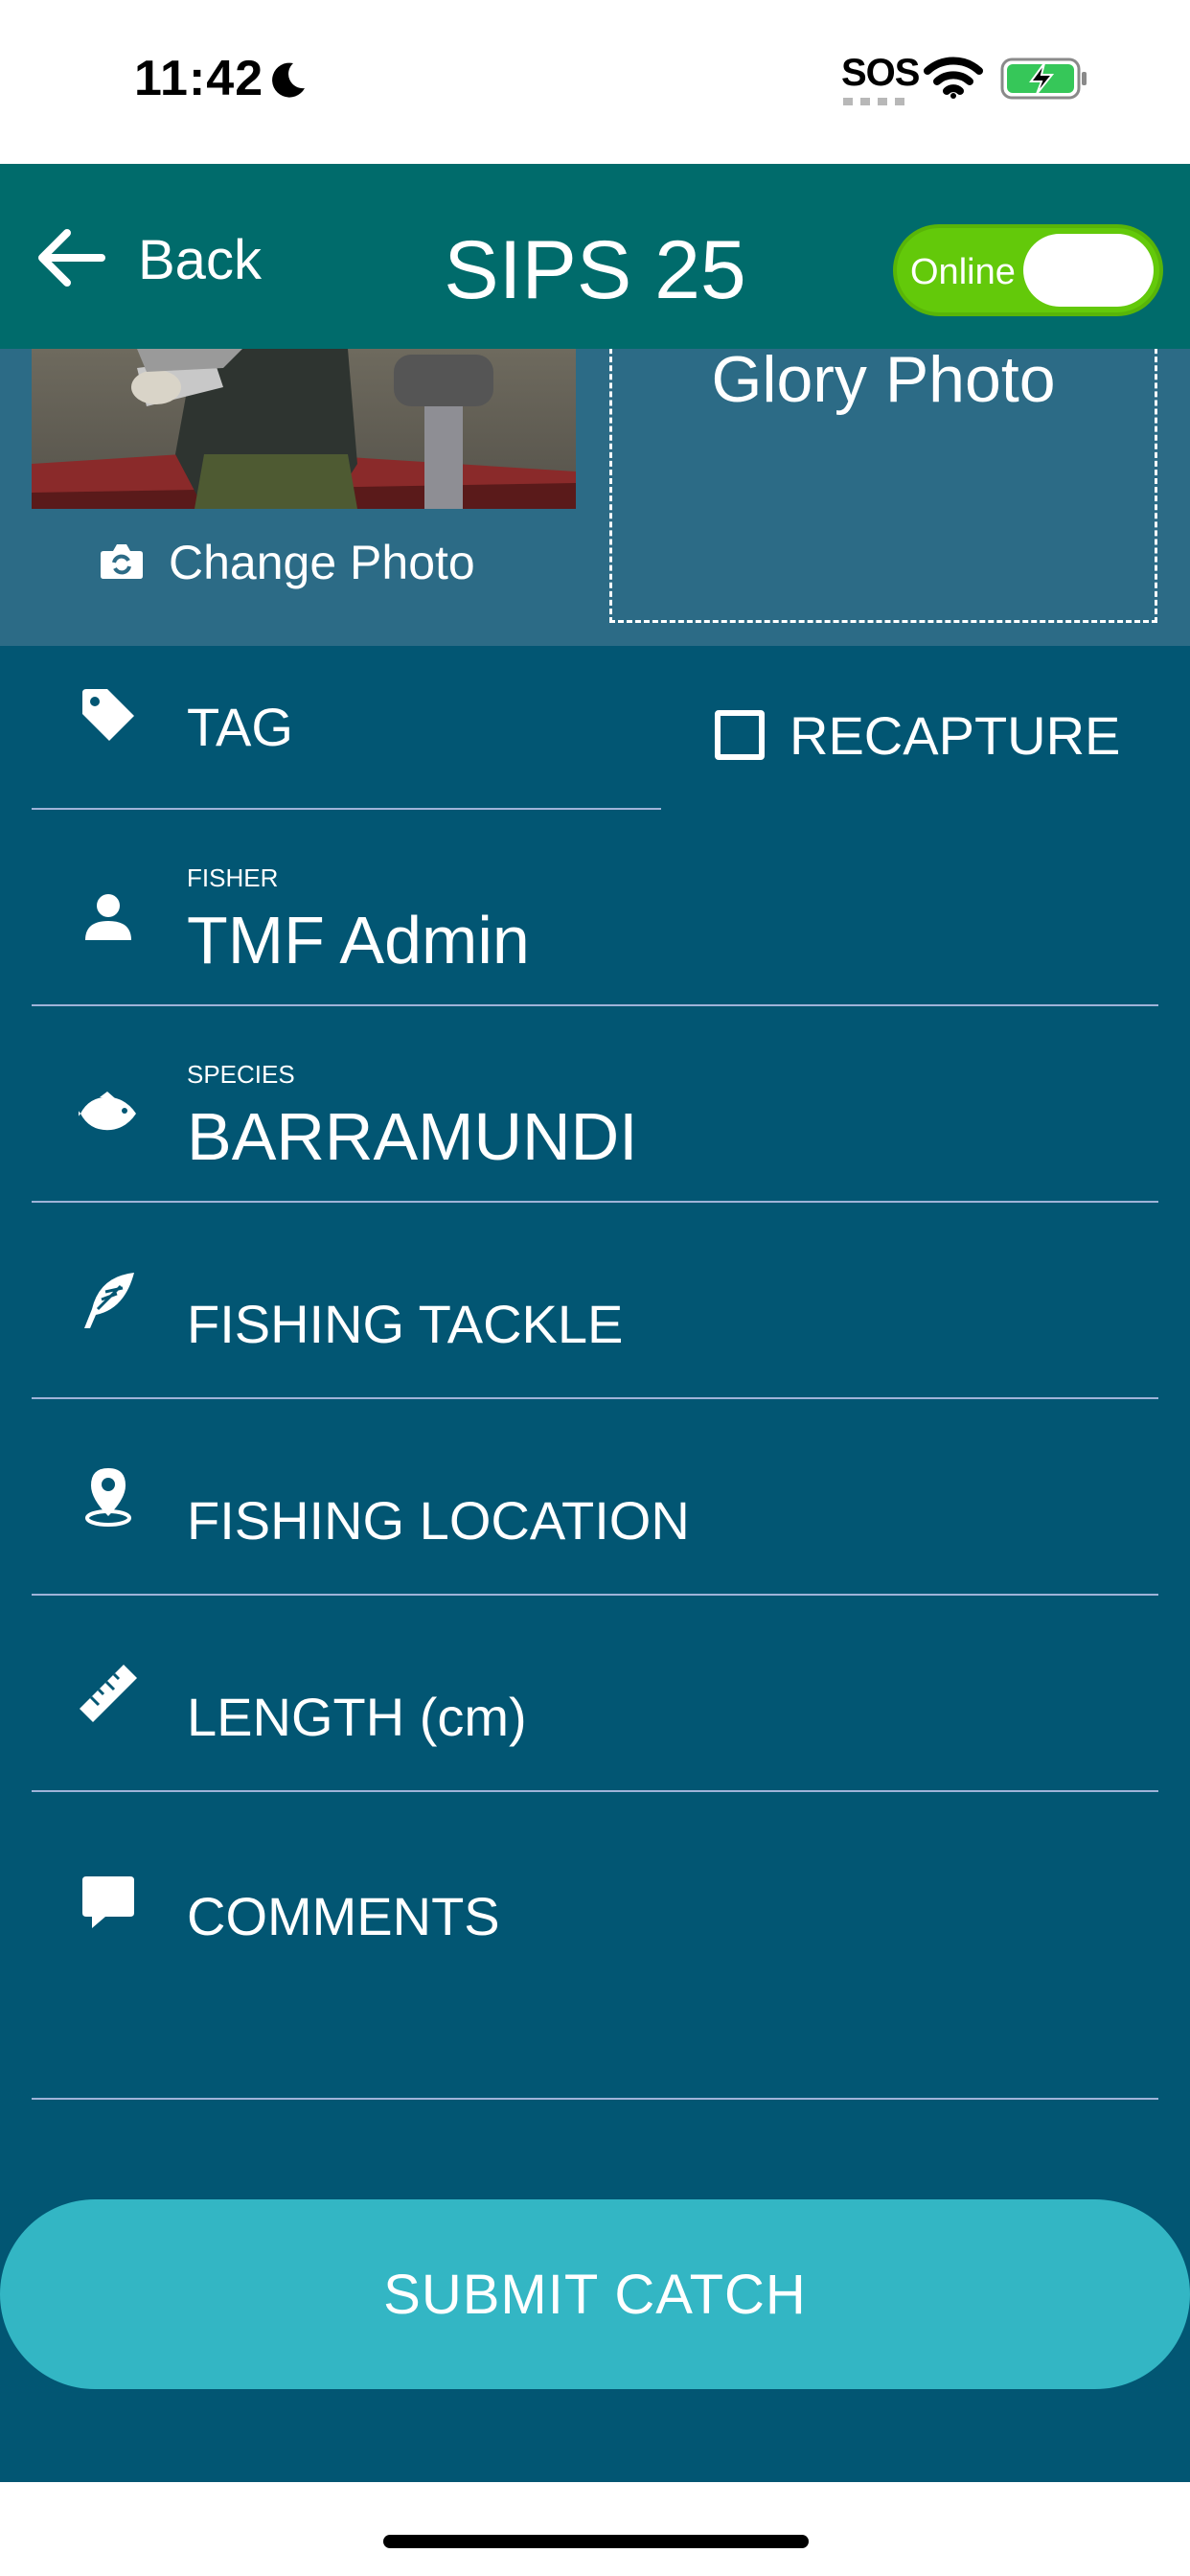 Image resolution: width=1190 pixels, height=2576 pixels. I want to click on species-value: BARRAMUNDI, so click(413, 1136).